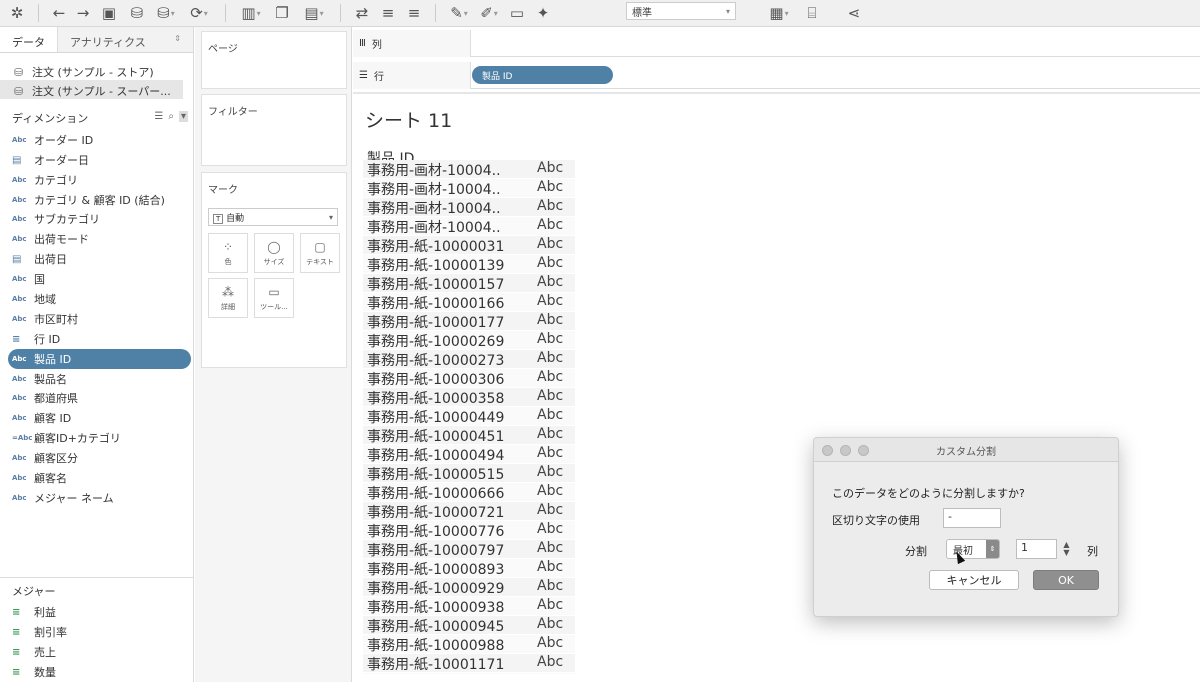  I want to click on field-country: Abc 国, so click(28, 279).